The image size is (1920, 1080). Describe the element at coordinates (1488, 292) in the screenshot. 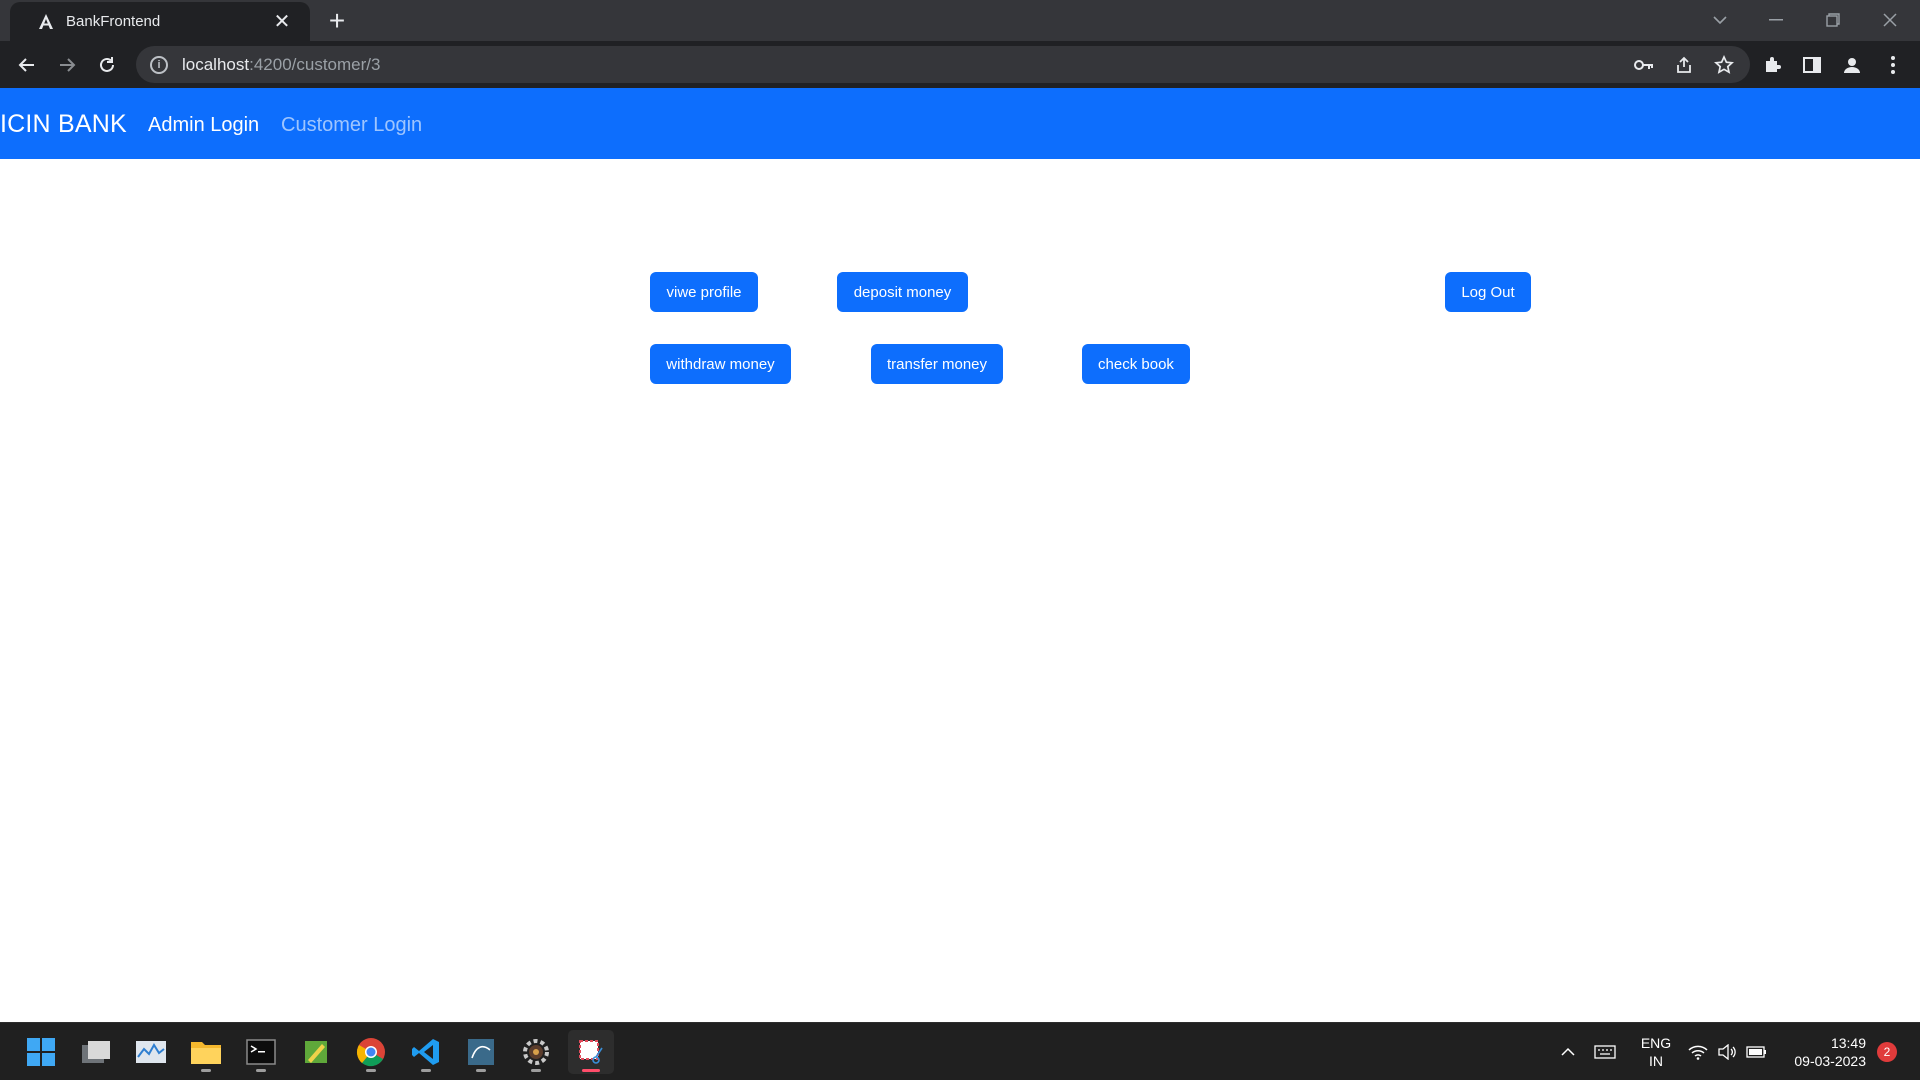

I see `log-out-button: Log Out` at that location.